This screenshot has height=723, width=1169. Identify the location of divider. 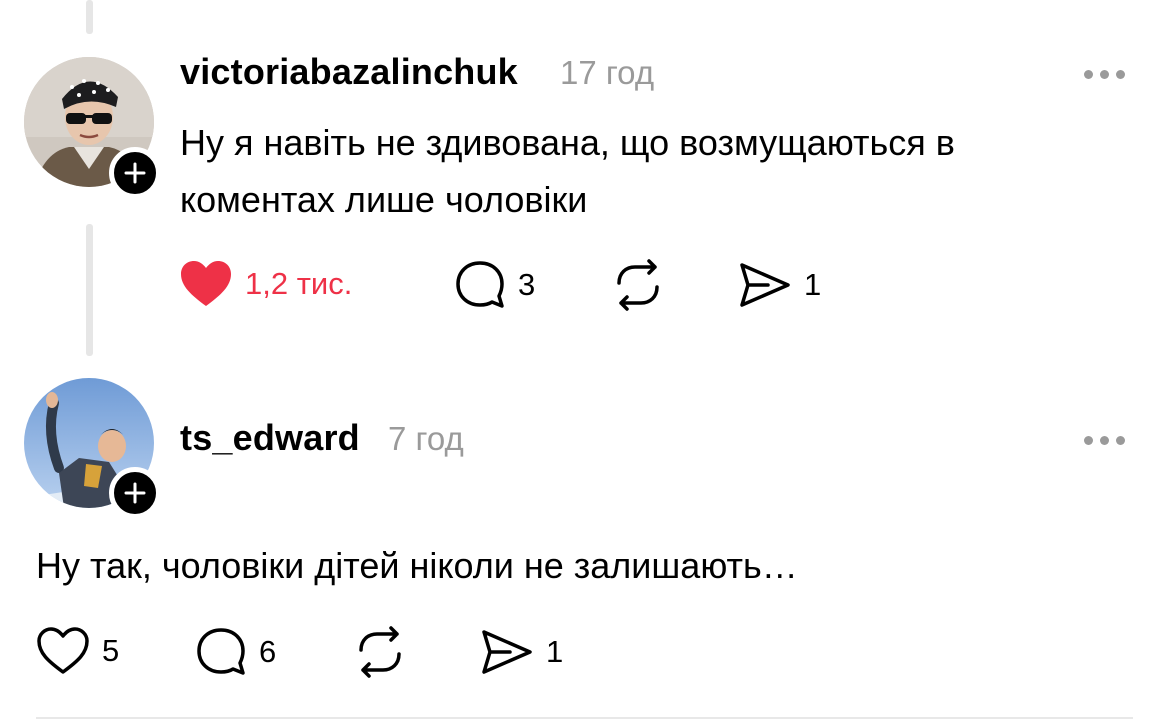
(584, 718).